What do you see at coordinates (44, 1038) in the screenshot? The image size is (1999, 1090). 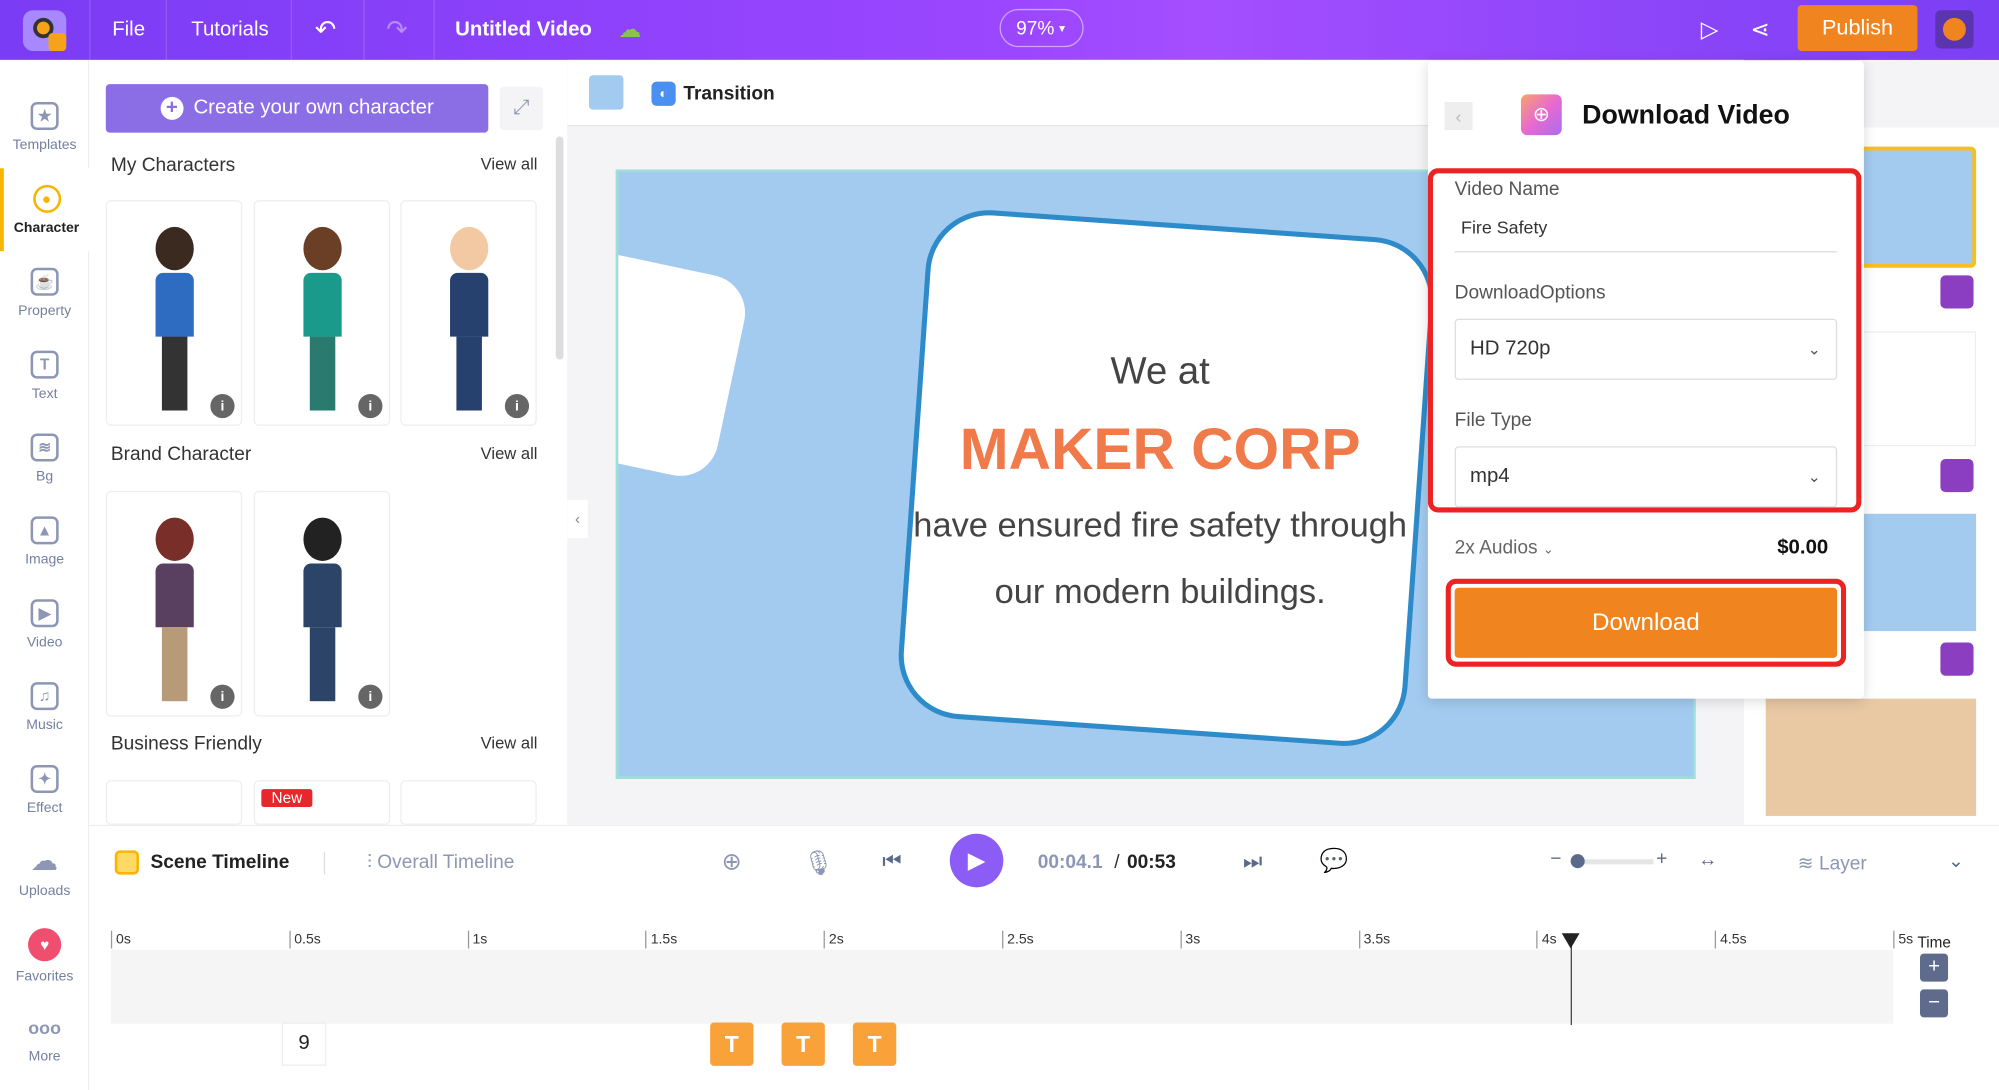 I see `rail-item-more: ooo More` at bounding box center [44, 1038].